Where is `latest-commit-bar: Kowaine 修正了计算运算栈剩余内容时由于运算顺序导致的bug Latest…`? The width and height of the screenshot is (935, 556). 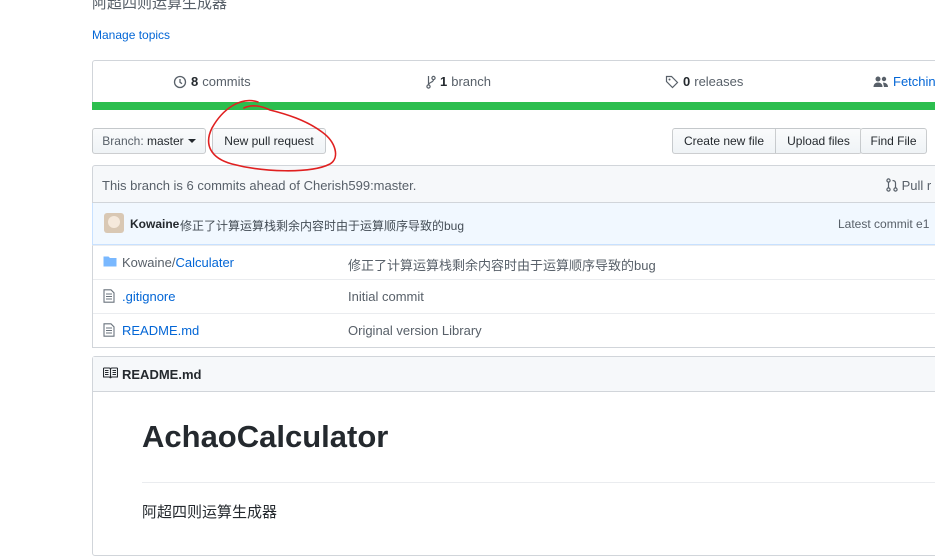 latest-commit-bar: Kowaine 修正了计算运算栈剩余内容时由于运算顺序导致的bug Latest… is located at coordinates (513, 224).